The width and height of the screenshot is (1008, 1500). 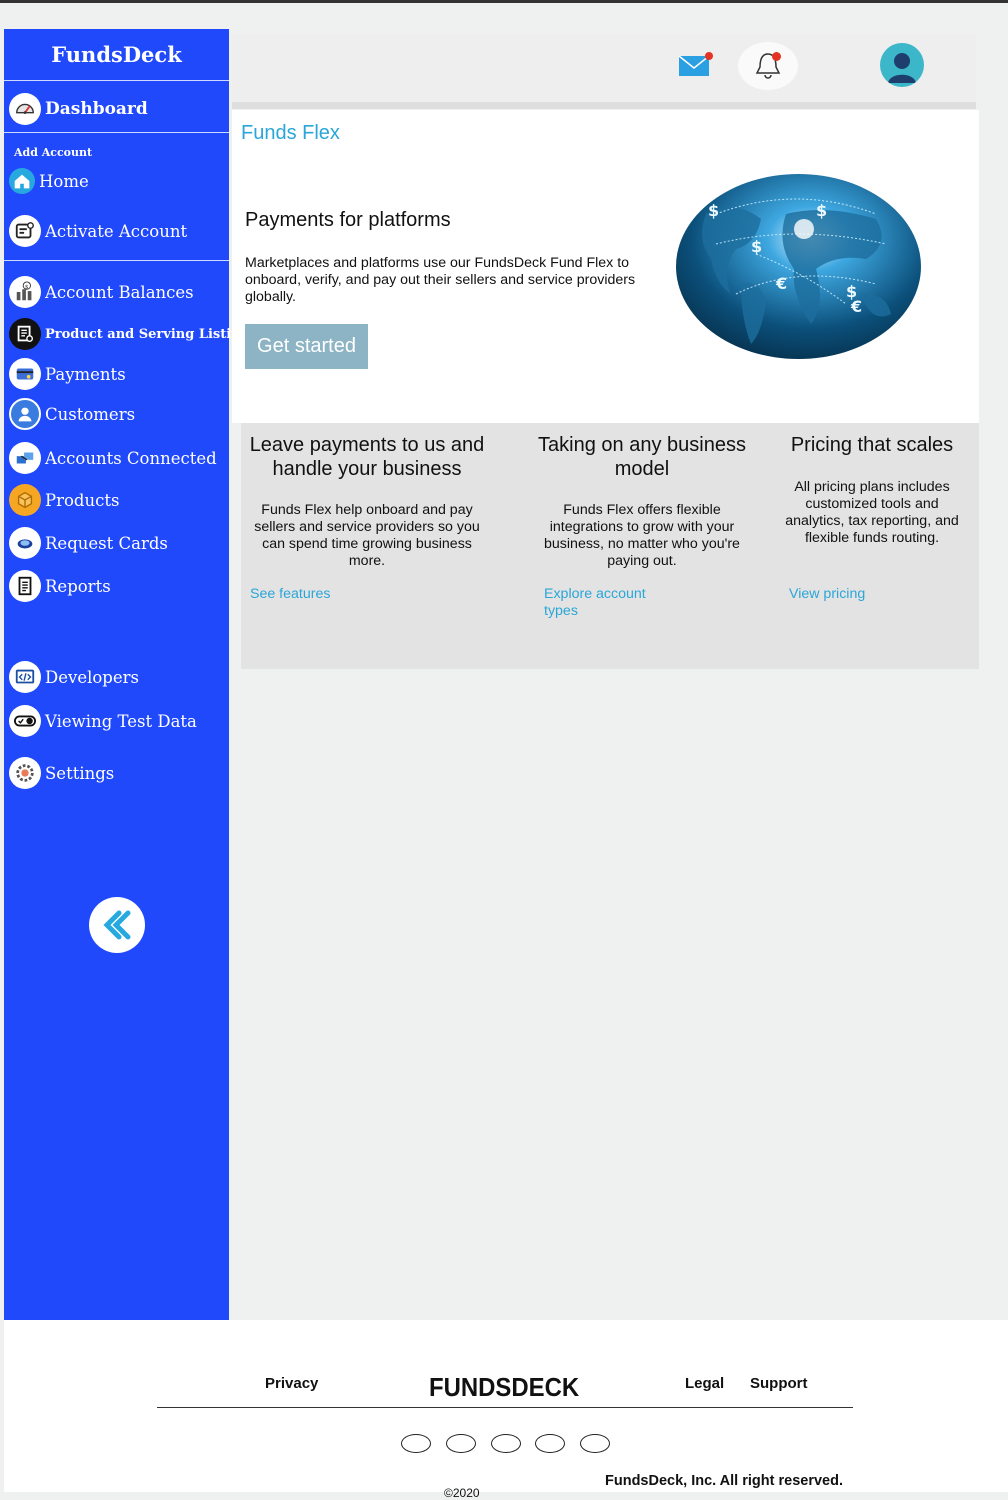 I want to click on hero-heading: Payments for platforms, so click(x=348, y=220).